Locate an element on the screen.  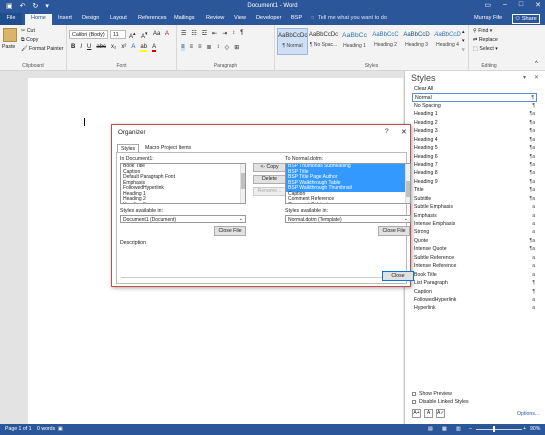
style-list-item: Intense Quote ¶a is located at coordinates (474, 249).